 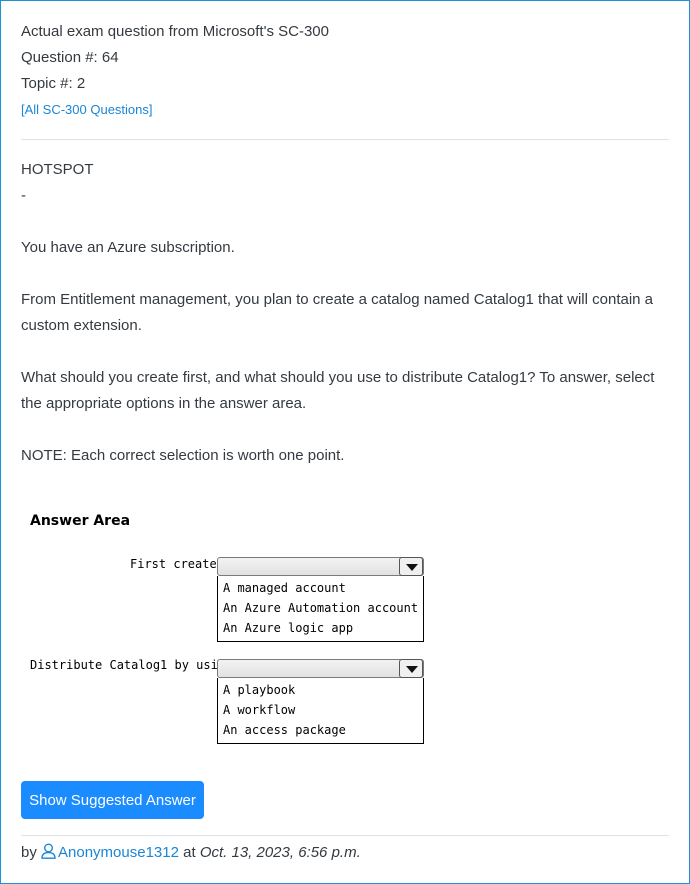 I want to click on at-text: at, so click(x=189, y=852).